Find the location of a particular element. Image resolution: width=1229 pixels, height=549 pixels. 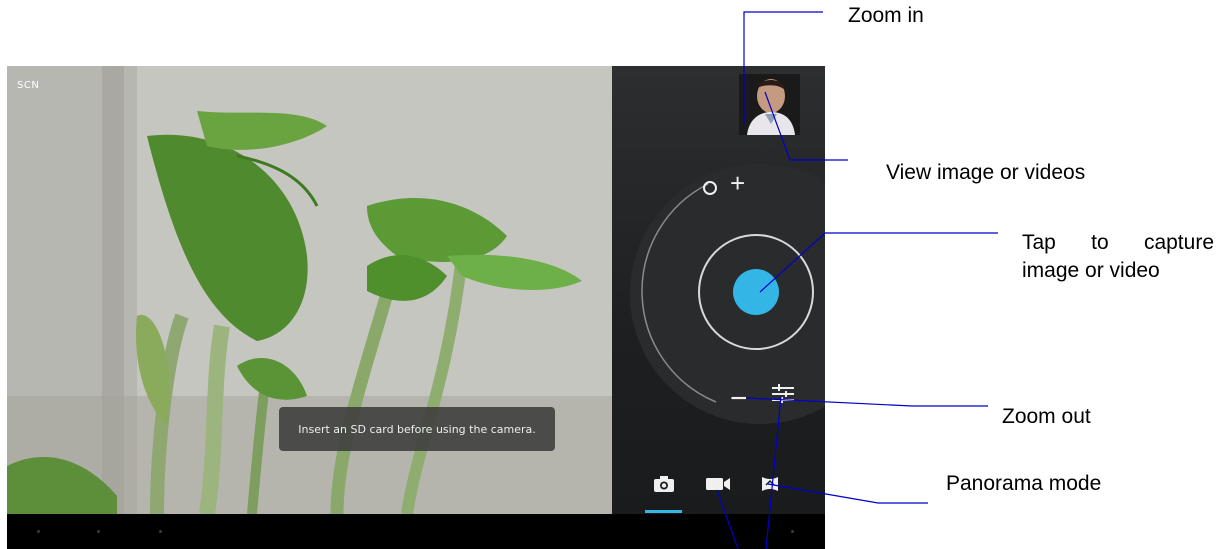

photo-mode-button is located at coordinates (664, 484).